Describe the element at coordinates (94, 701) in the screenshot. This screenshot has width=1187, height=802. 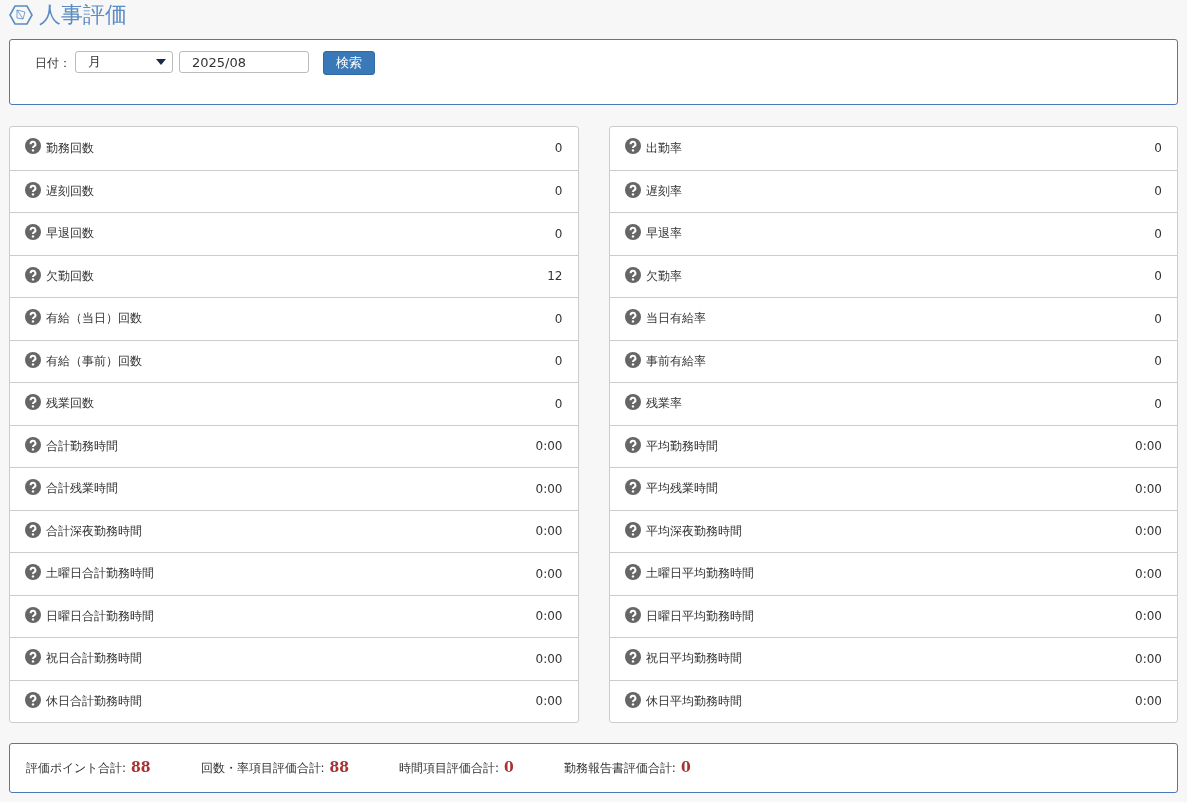
I see `stat-label: 休日合計勤務時間` at that location.